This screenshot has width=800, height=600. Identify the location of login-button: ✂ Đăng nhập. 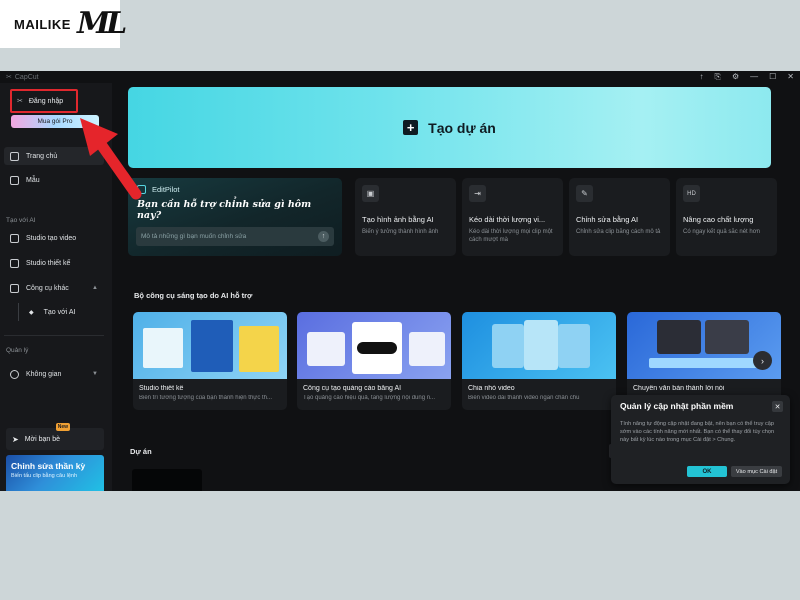
(44, 101).